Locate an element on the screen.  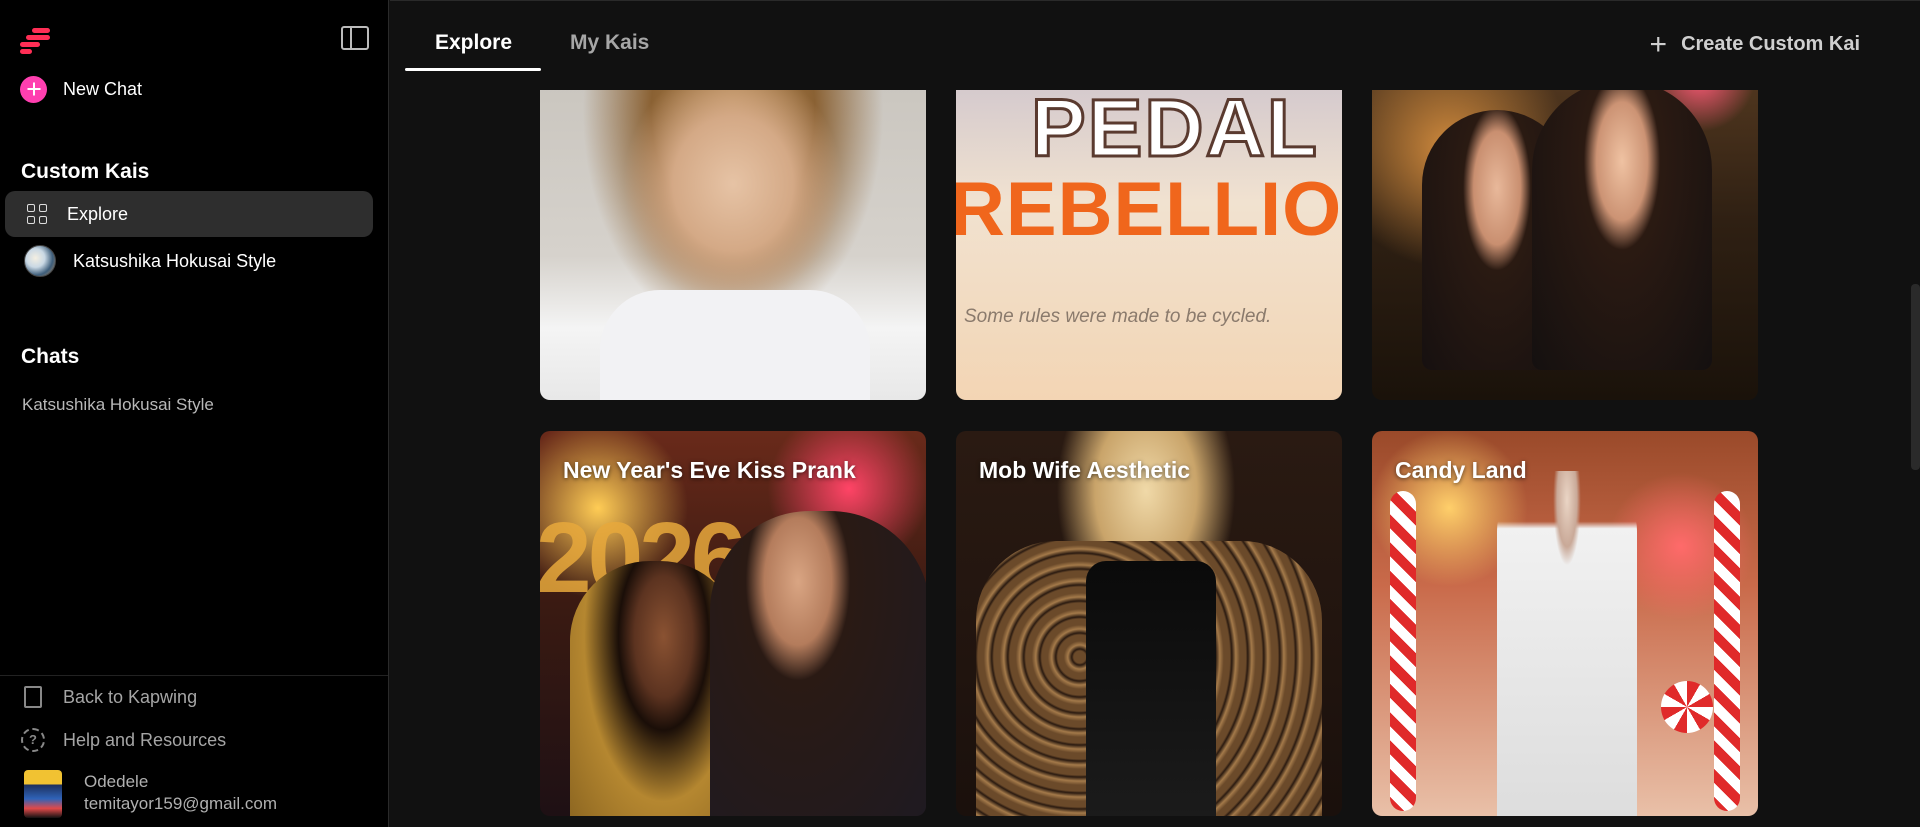
kai-card-couple is located at coordinates (1565, 220).